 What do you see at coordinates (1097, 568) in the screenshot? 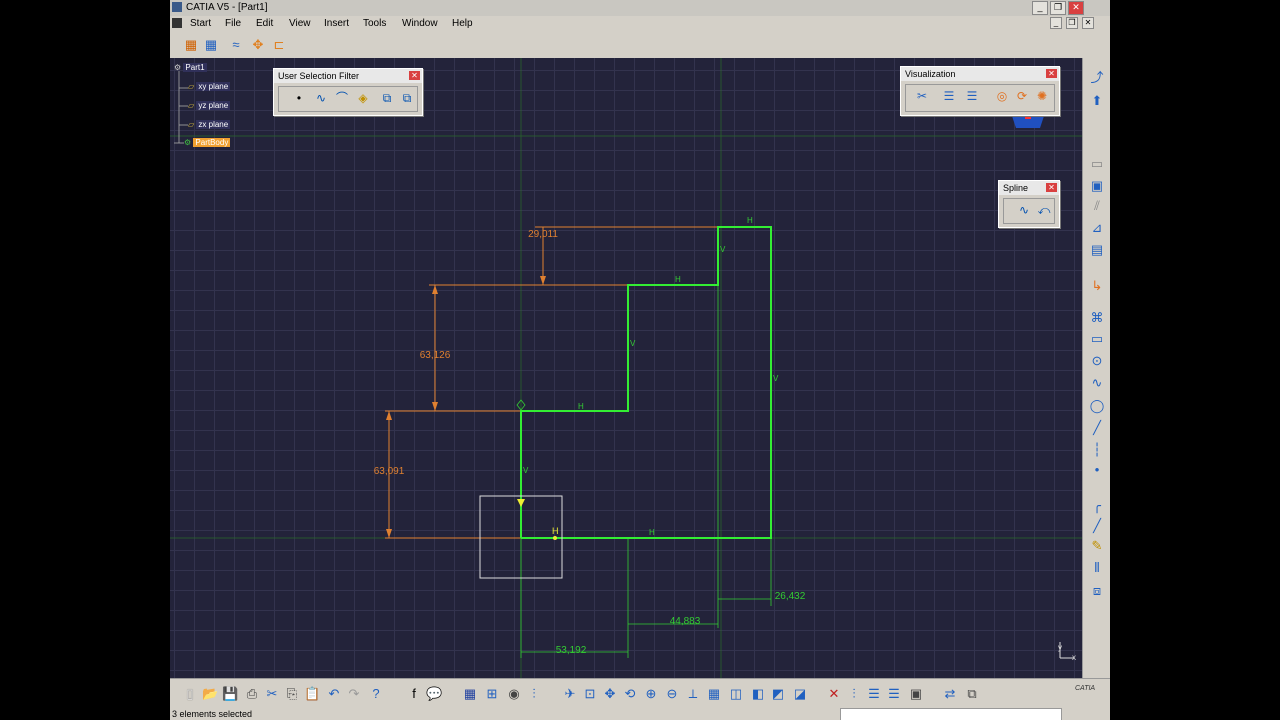
I see `mirror-icon: ⫴` at bounding box center [1097, 568].